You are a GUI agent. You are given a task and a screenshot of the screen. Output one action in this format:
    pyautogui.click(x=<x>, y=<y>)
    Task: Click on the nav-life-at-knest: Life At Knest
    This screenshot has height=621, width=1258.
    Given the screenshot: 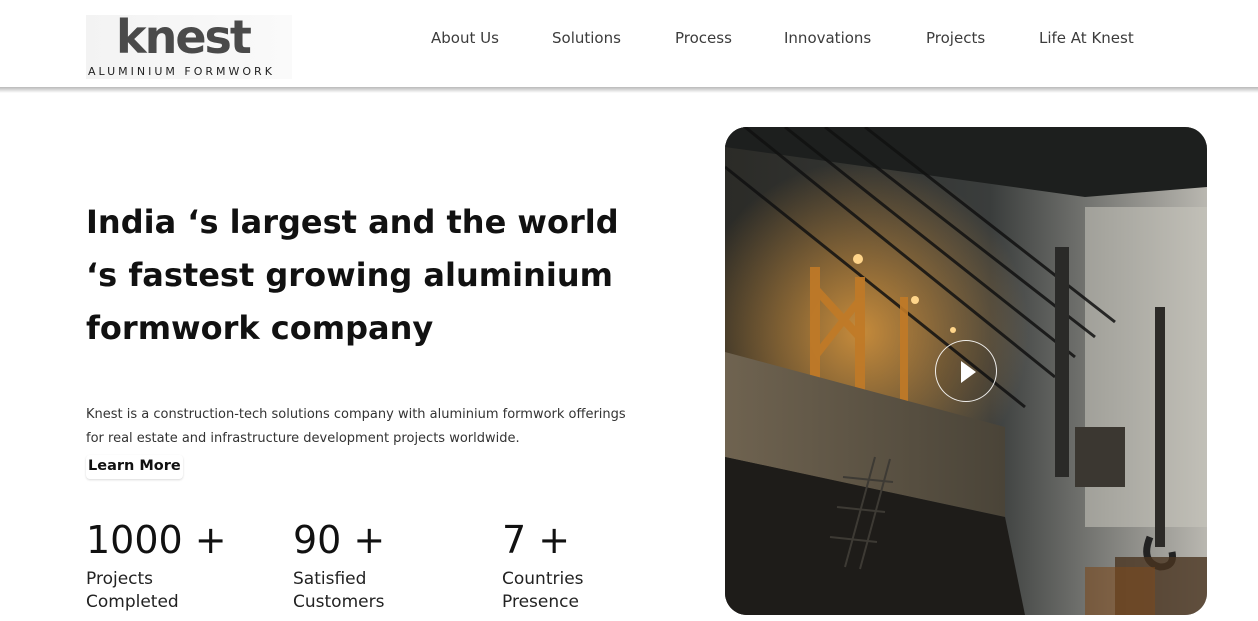 What is the action you would take?
    pyautogui.click(x=1086, y=38)
    